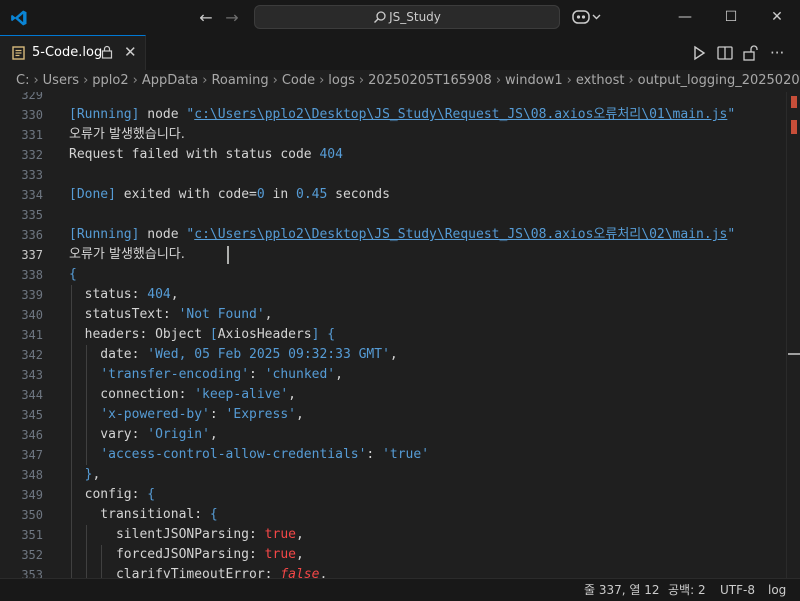 The width and height of the screenshot is (800, 601). I want to click on line-content: statusText: 'Not Found',, so click(171, 315).